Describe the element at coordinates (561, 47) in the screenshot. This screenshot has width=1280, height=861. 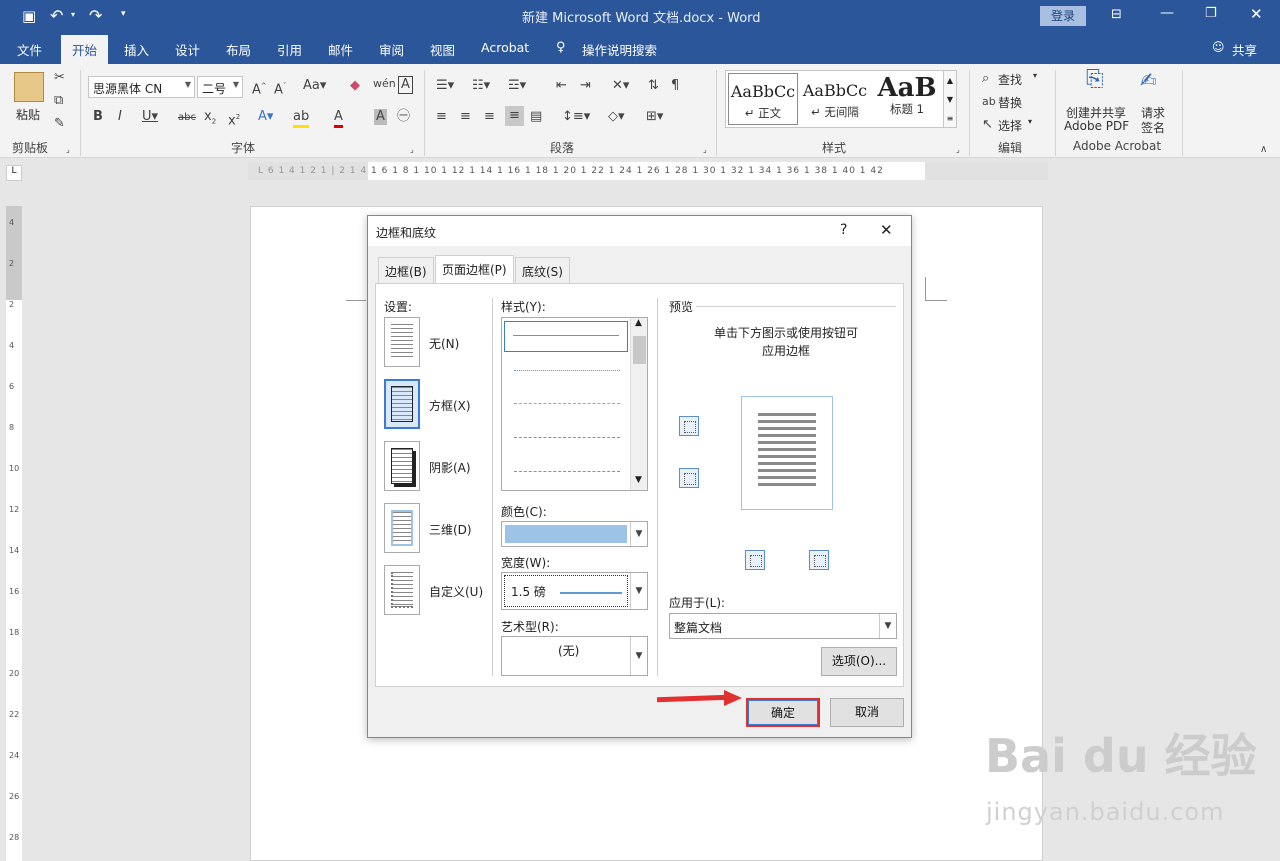
I see `lightbulb-icon: ♀` at that location.